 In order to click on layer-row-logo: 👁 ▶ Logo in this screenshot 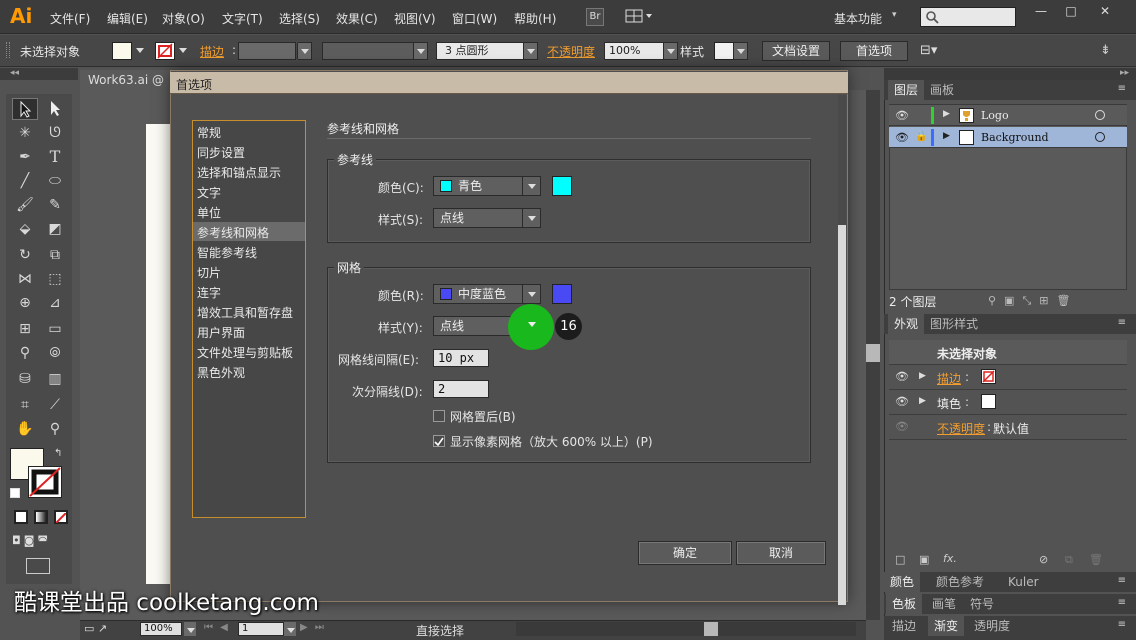, I will do `click(1008, 115)`.